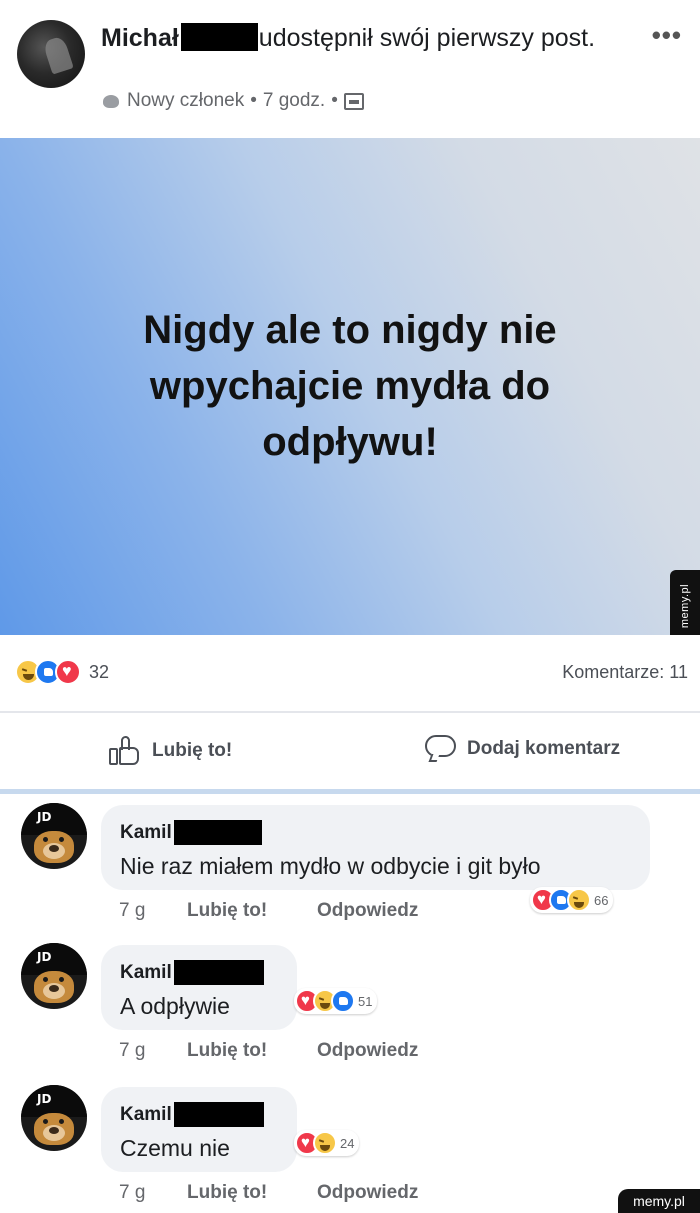 Image resolution: width=700 pixels, height=1213 pixels. I want to click on add-comment-label: Dodaj komentarz, so click(544, 748).